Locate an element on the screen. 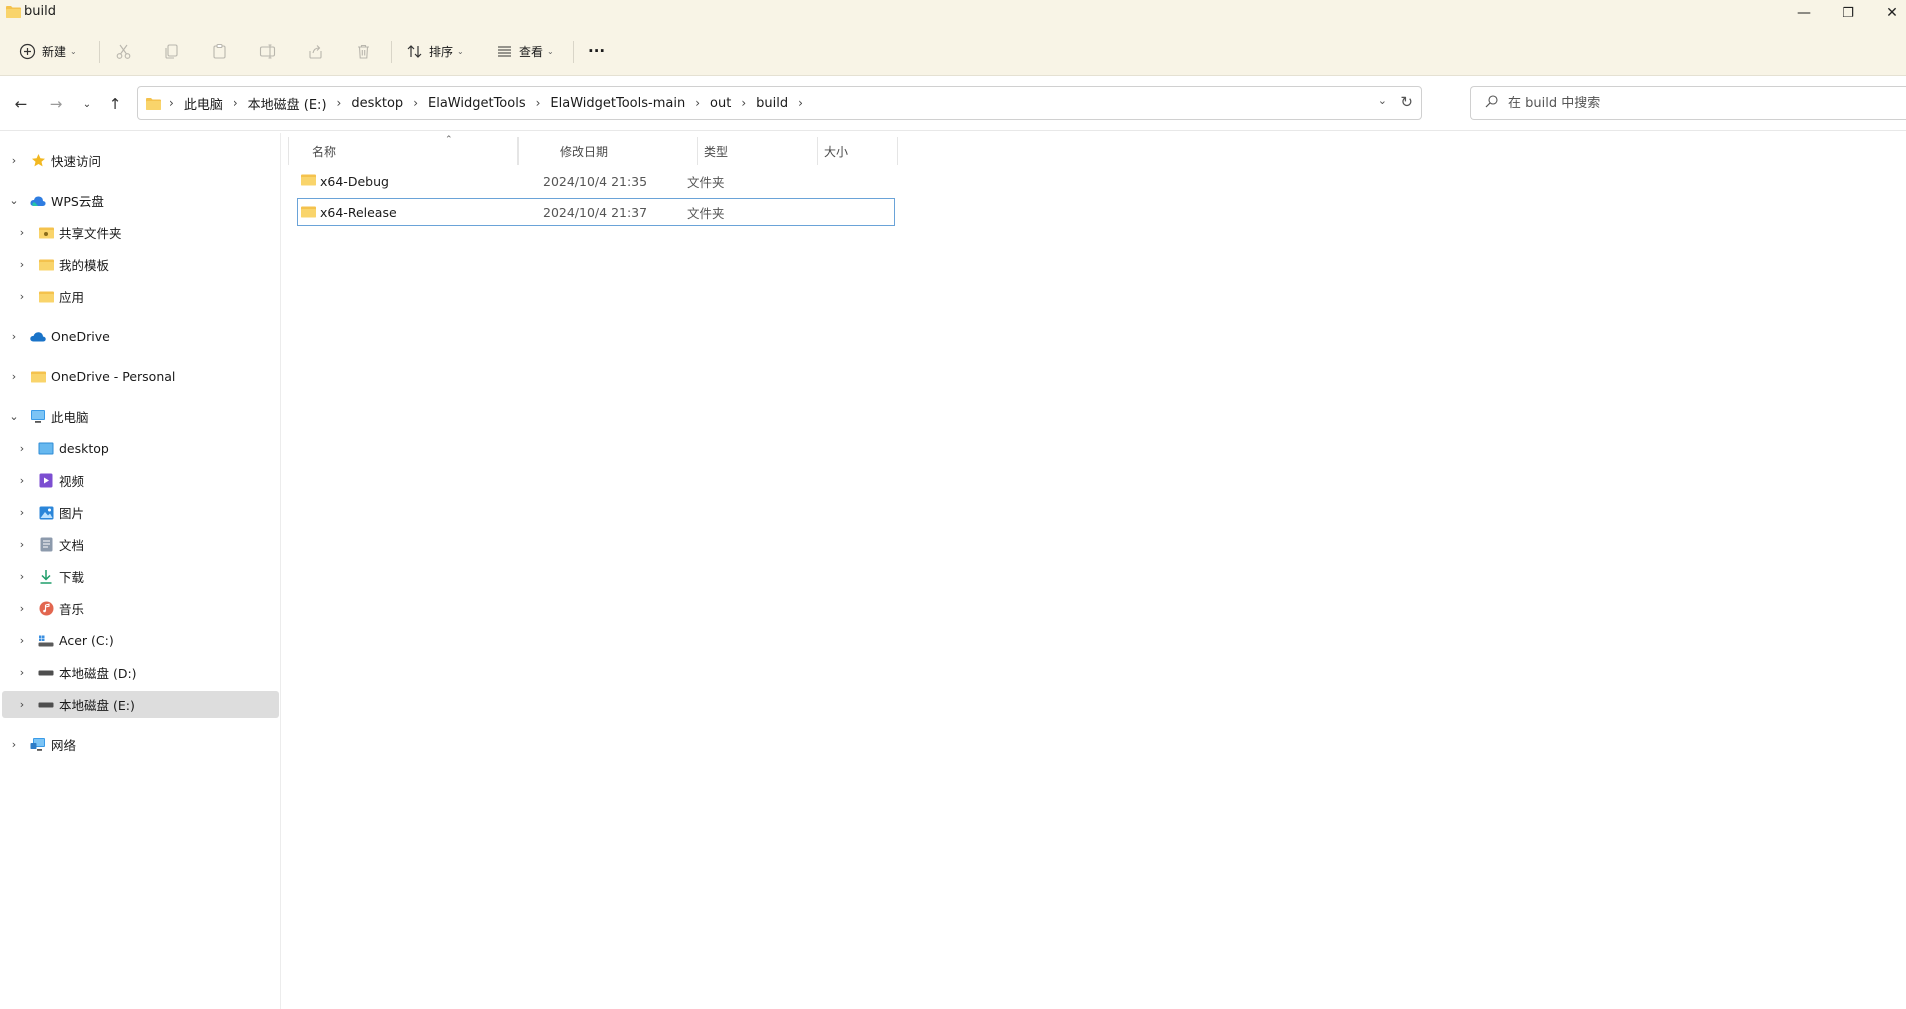 The height and width of the screenshot is (1009, 1906). file-modified: 2024/10/4 21:35 is located at coordinates (595, 181).